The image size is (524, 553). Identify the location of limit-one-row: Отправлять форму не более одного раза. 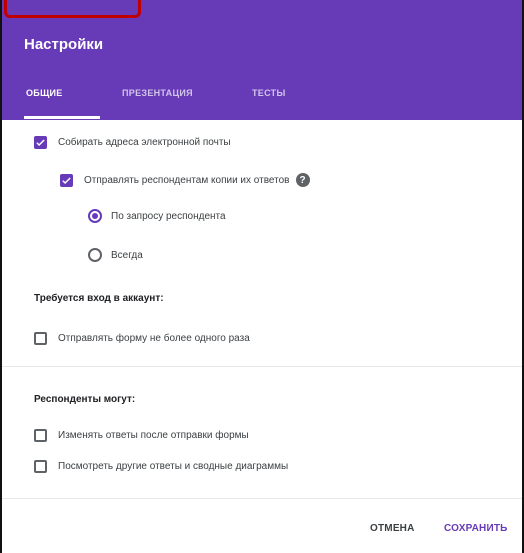
(142, 338).